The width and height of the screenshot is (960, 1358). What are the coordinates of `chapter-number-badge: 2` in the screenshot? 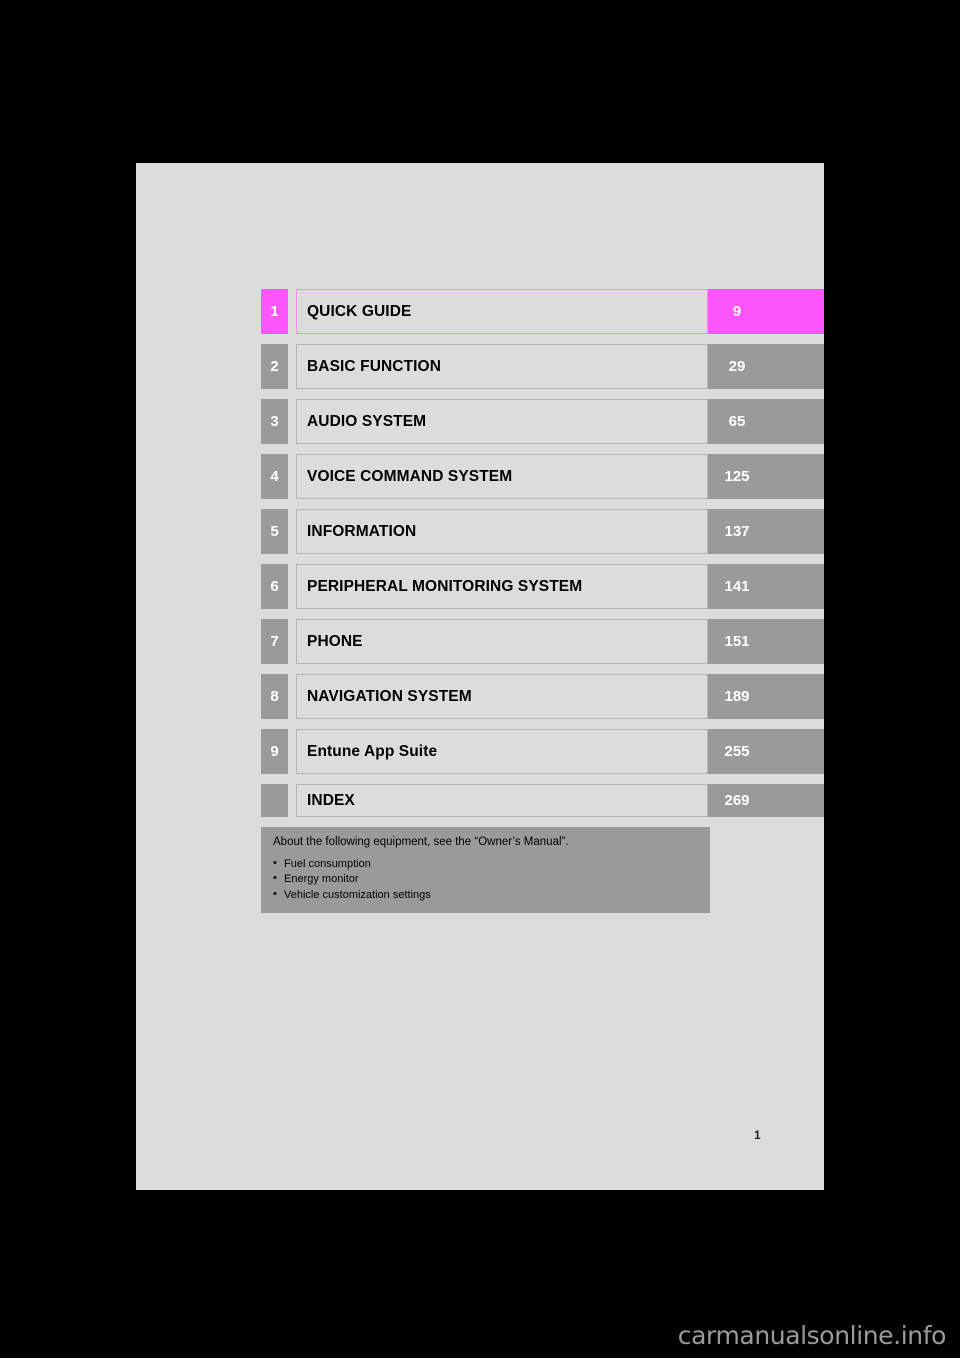 It's located at (274, 366).